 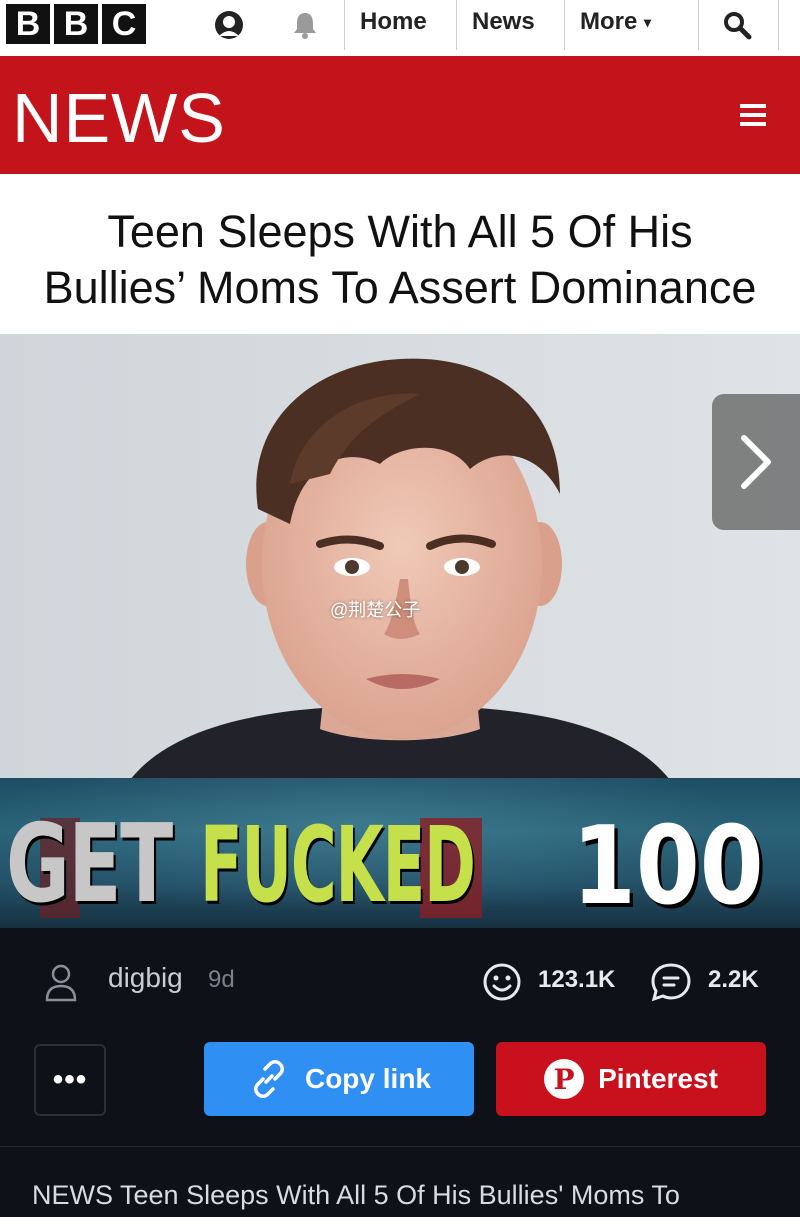 I want to click on meme-word-fucked: FUCKED, so click(x=338, y=865).